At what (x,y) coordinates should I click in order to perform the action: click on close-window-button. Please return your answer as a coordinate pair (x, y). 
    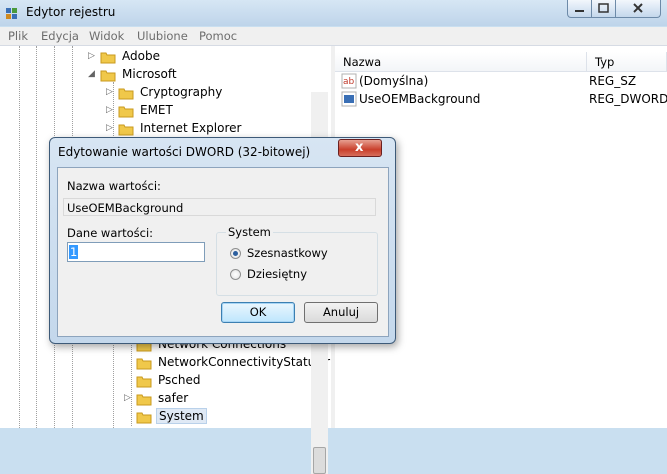
    Looking at the image, I should click on (638, 9).